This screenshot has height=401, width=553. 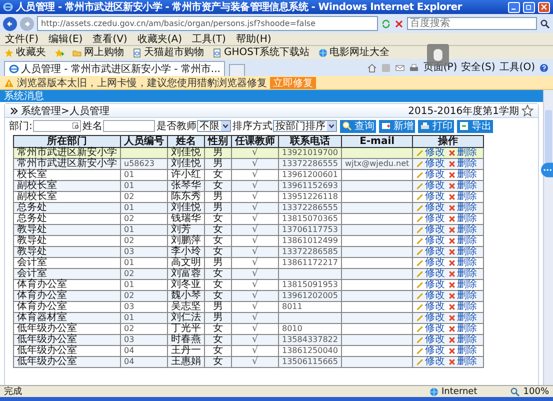 What do you see at coordinates (440, 67) in the screenshot?
I see `command-menu: 页面(P)` at bounding box center [440, 67].